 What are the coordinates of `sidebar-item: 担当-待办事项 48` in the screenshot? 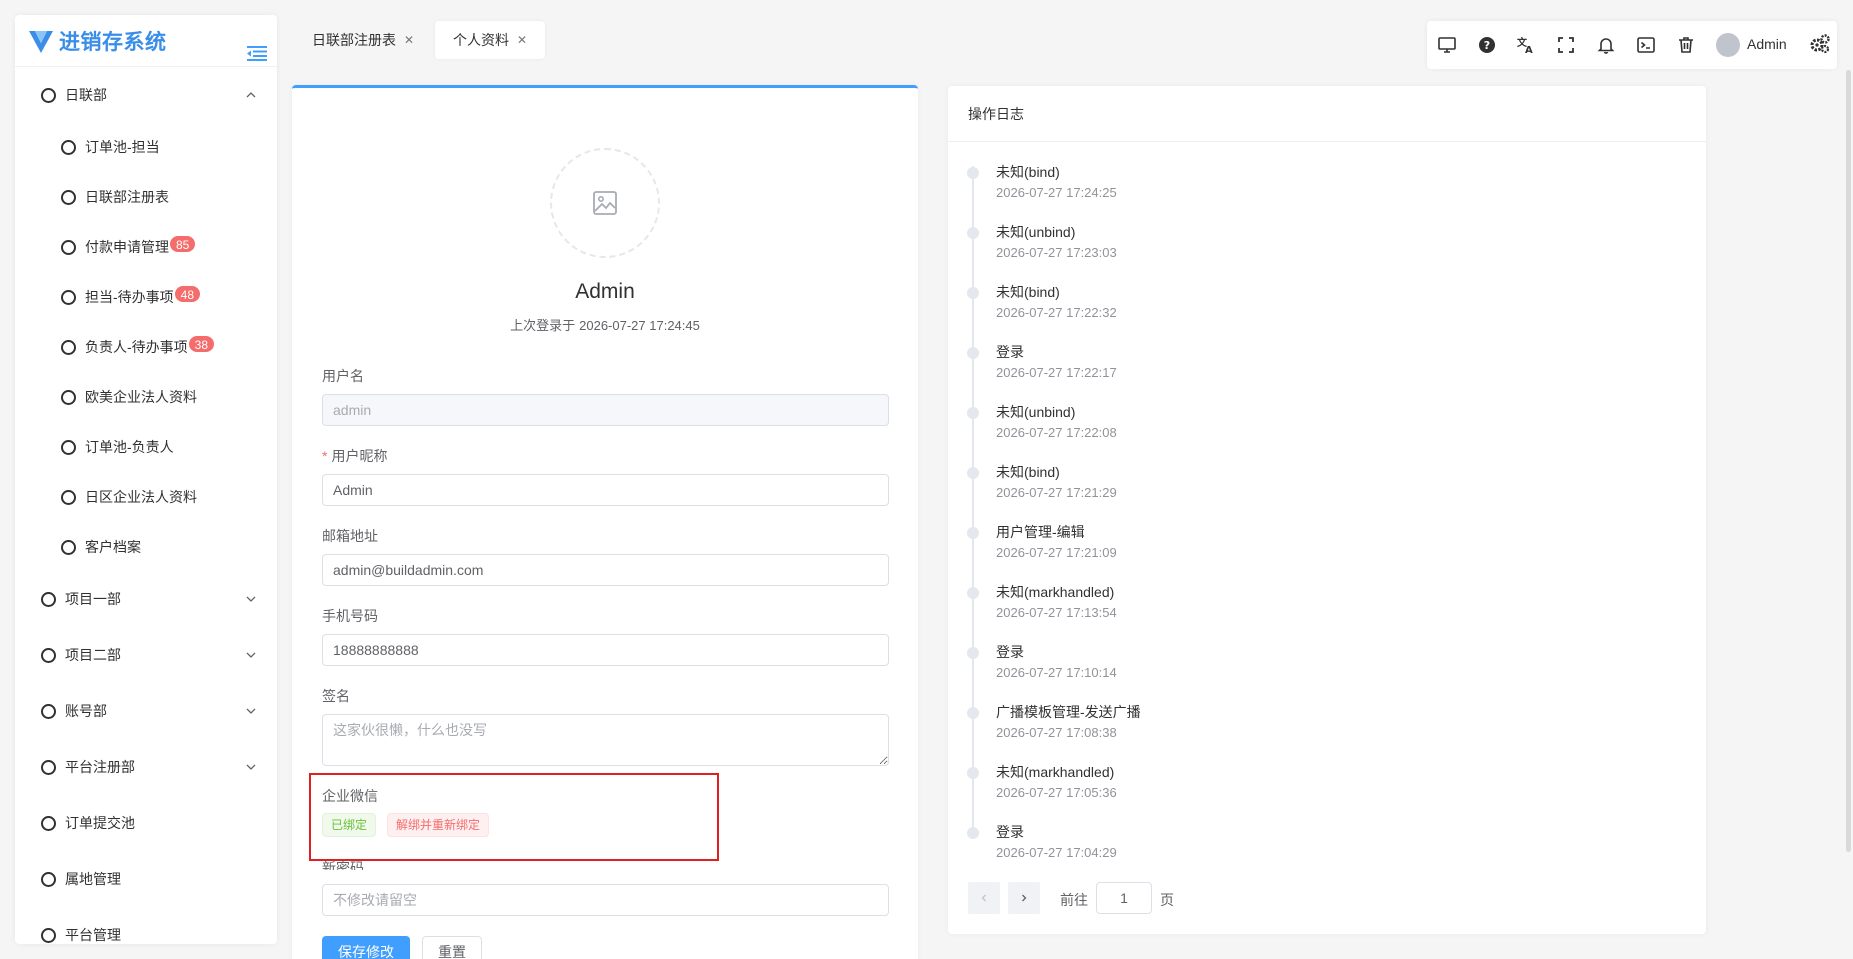 It's located at (146, 297).